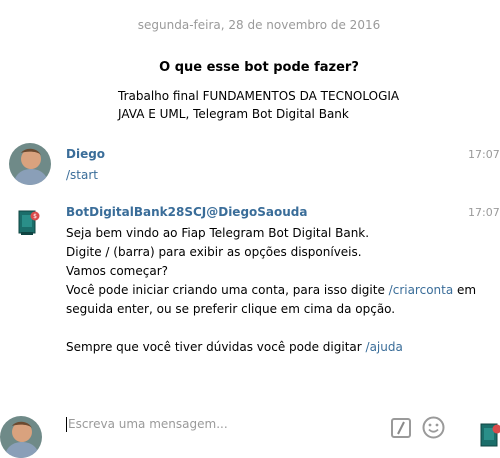 The width and height of the screenshot is (500, 458). What do you see at coordinates (233, 114) in the screenshot?
I see `bot-intro-line: JAVA E UML, Telegram Bot Digital Bank` at bounding box center [233, 114].